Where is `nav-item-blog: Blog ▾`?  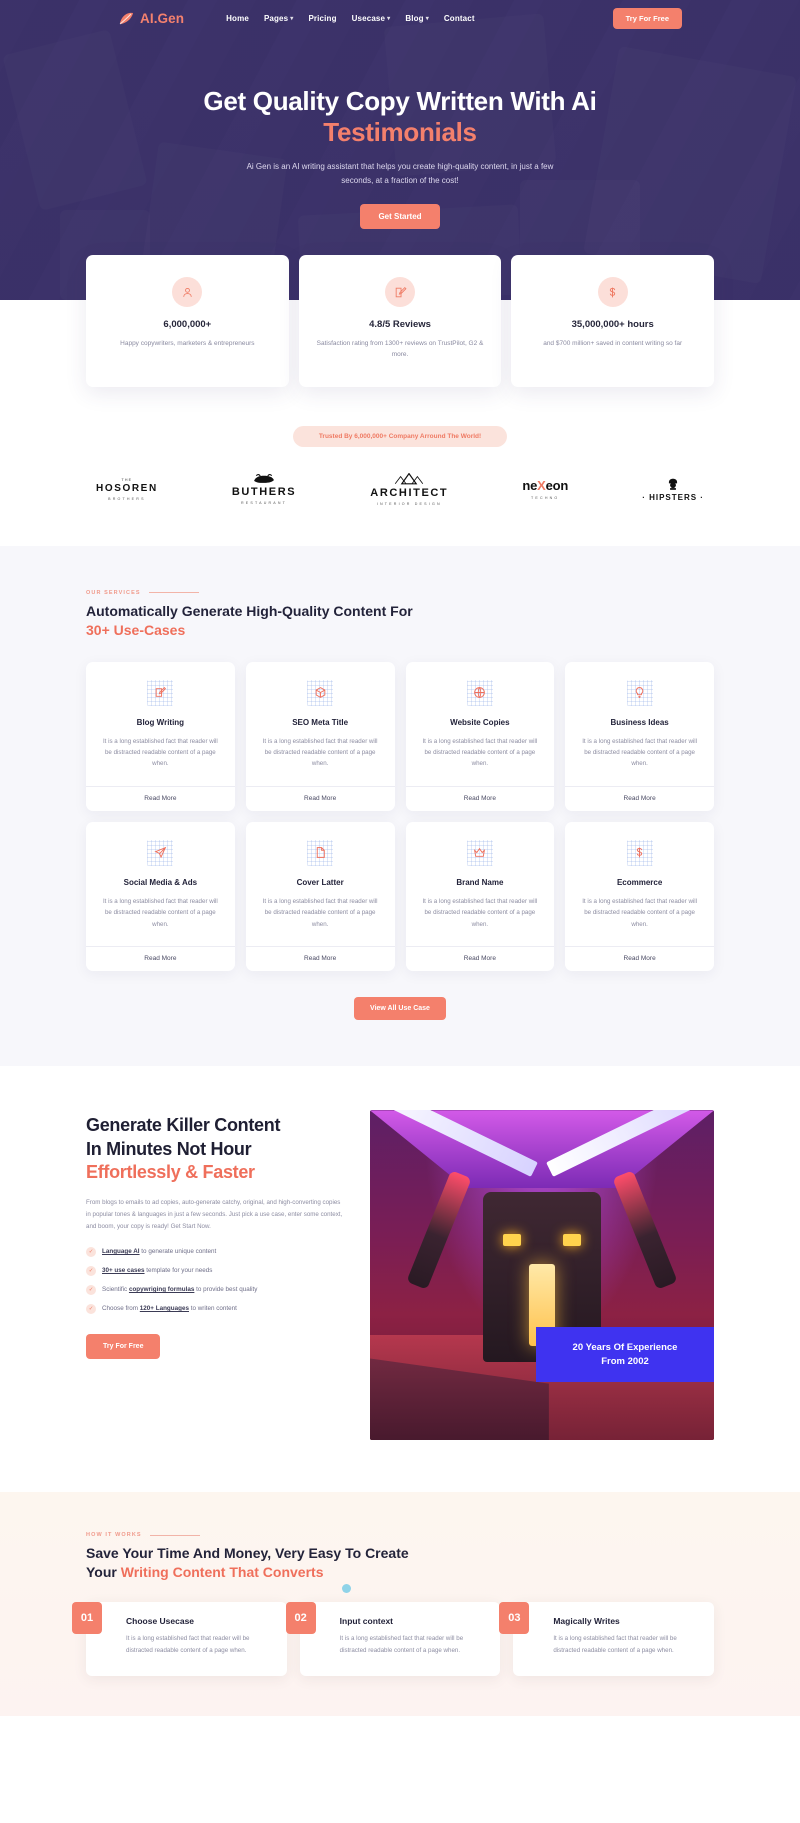
nav-item-blog: Blog ▾ is located at coordinates (417, 18).